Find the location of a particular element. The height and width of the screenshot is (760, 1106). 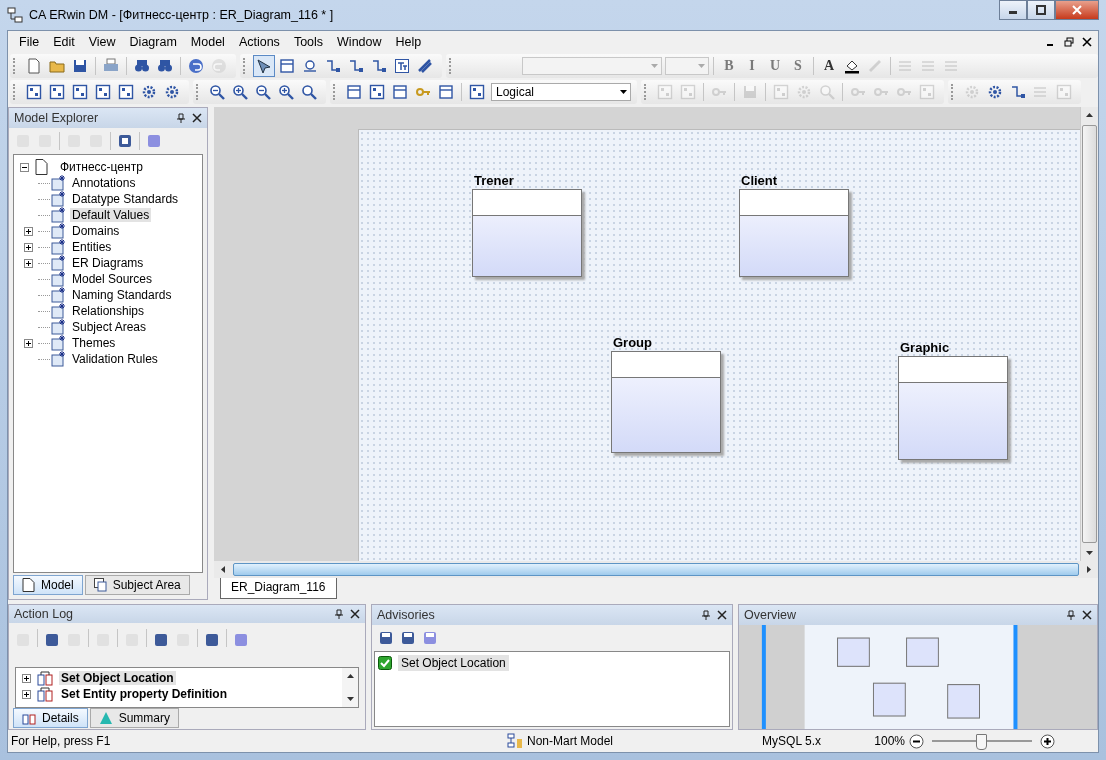

restore-icon is located at coordinates (1069, 42).